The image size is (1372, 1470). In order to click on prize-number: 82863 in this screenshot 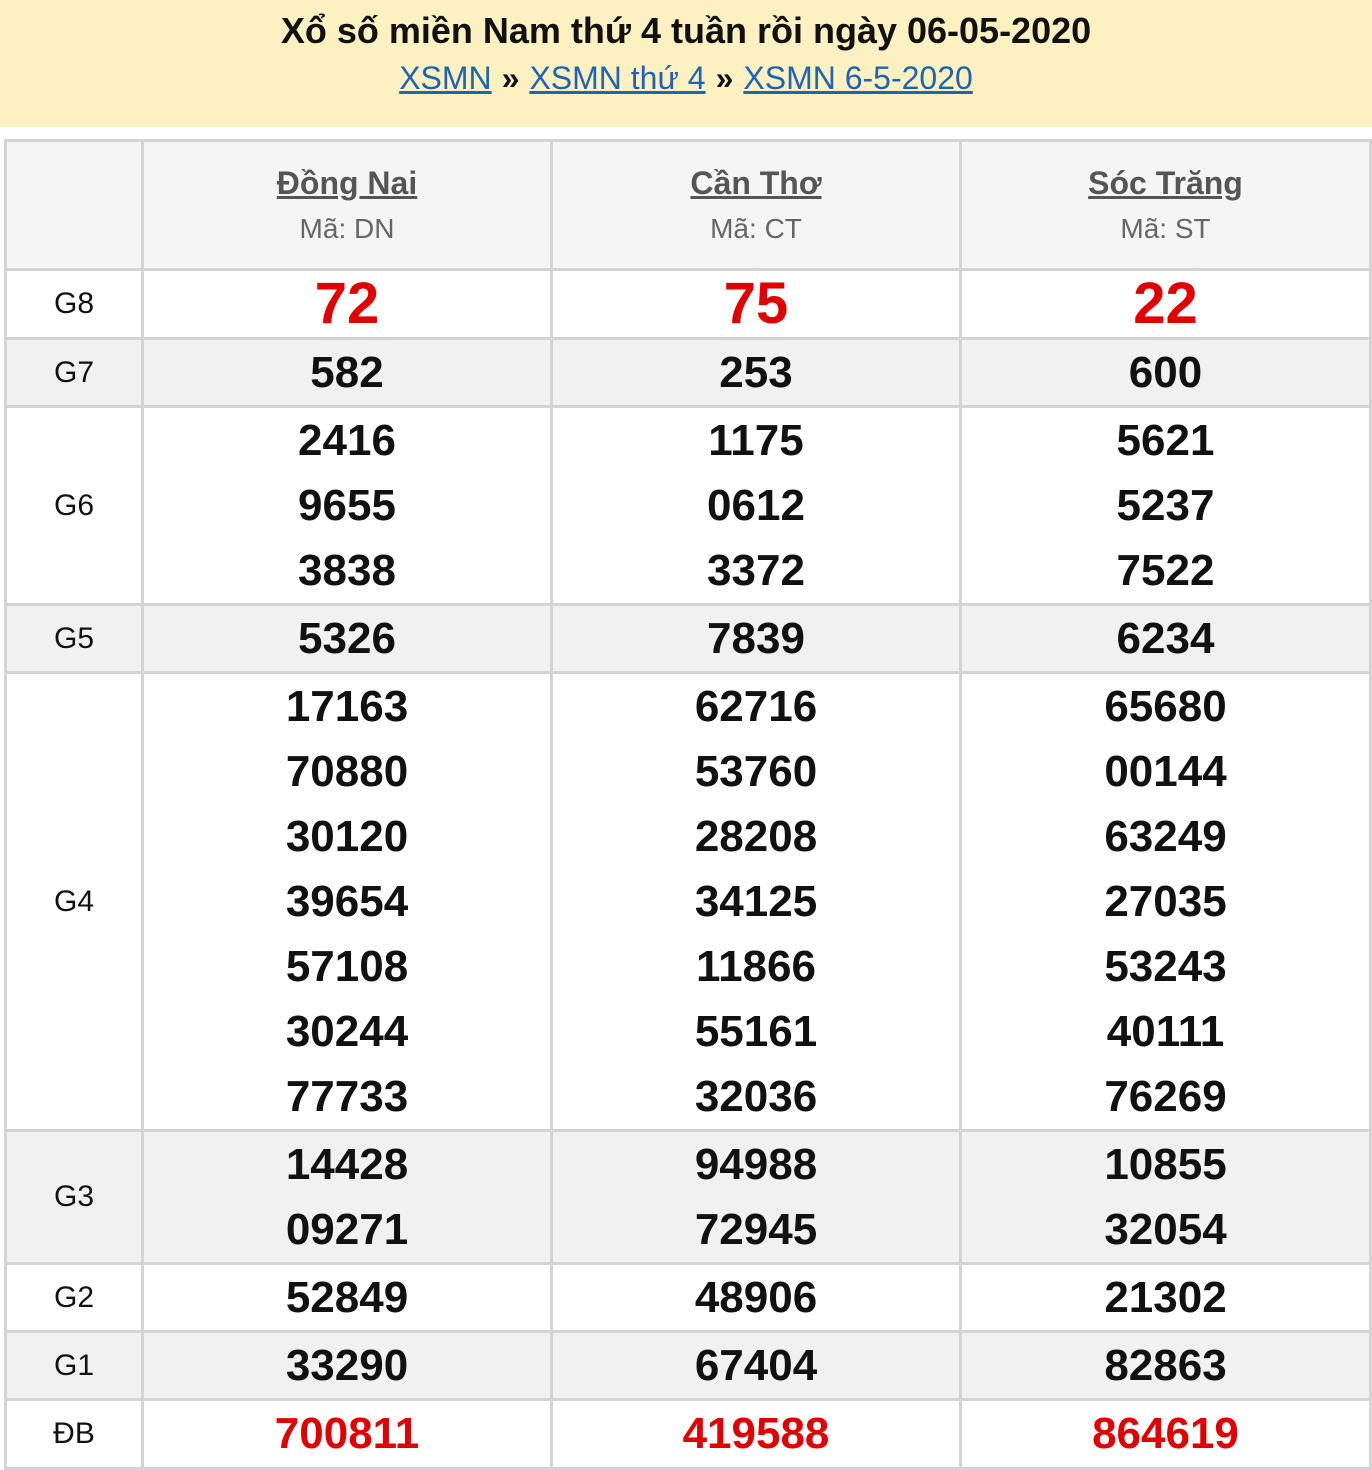, I will do `click(1165, 1365)`.